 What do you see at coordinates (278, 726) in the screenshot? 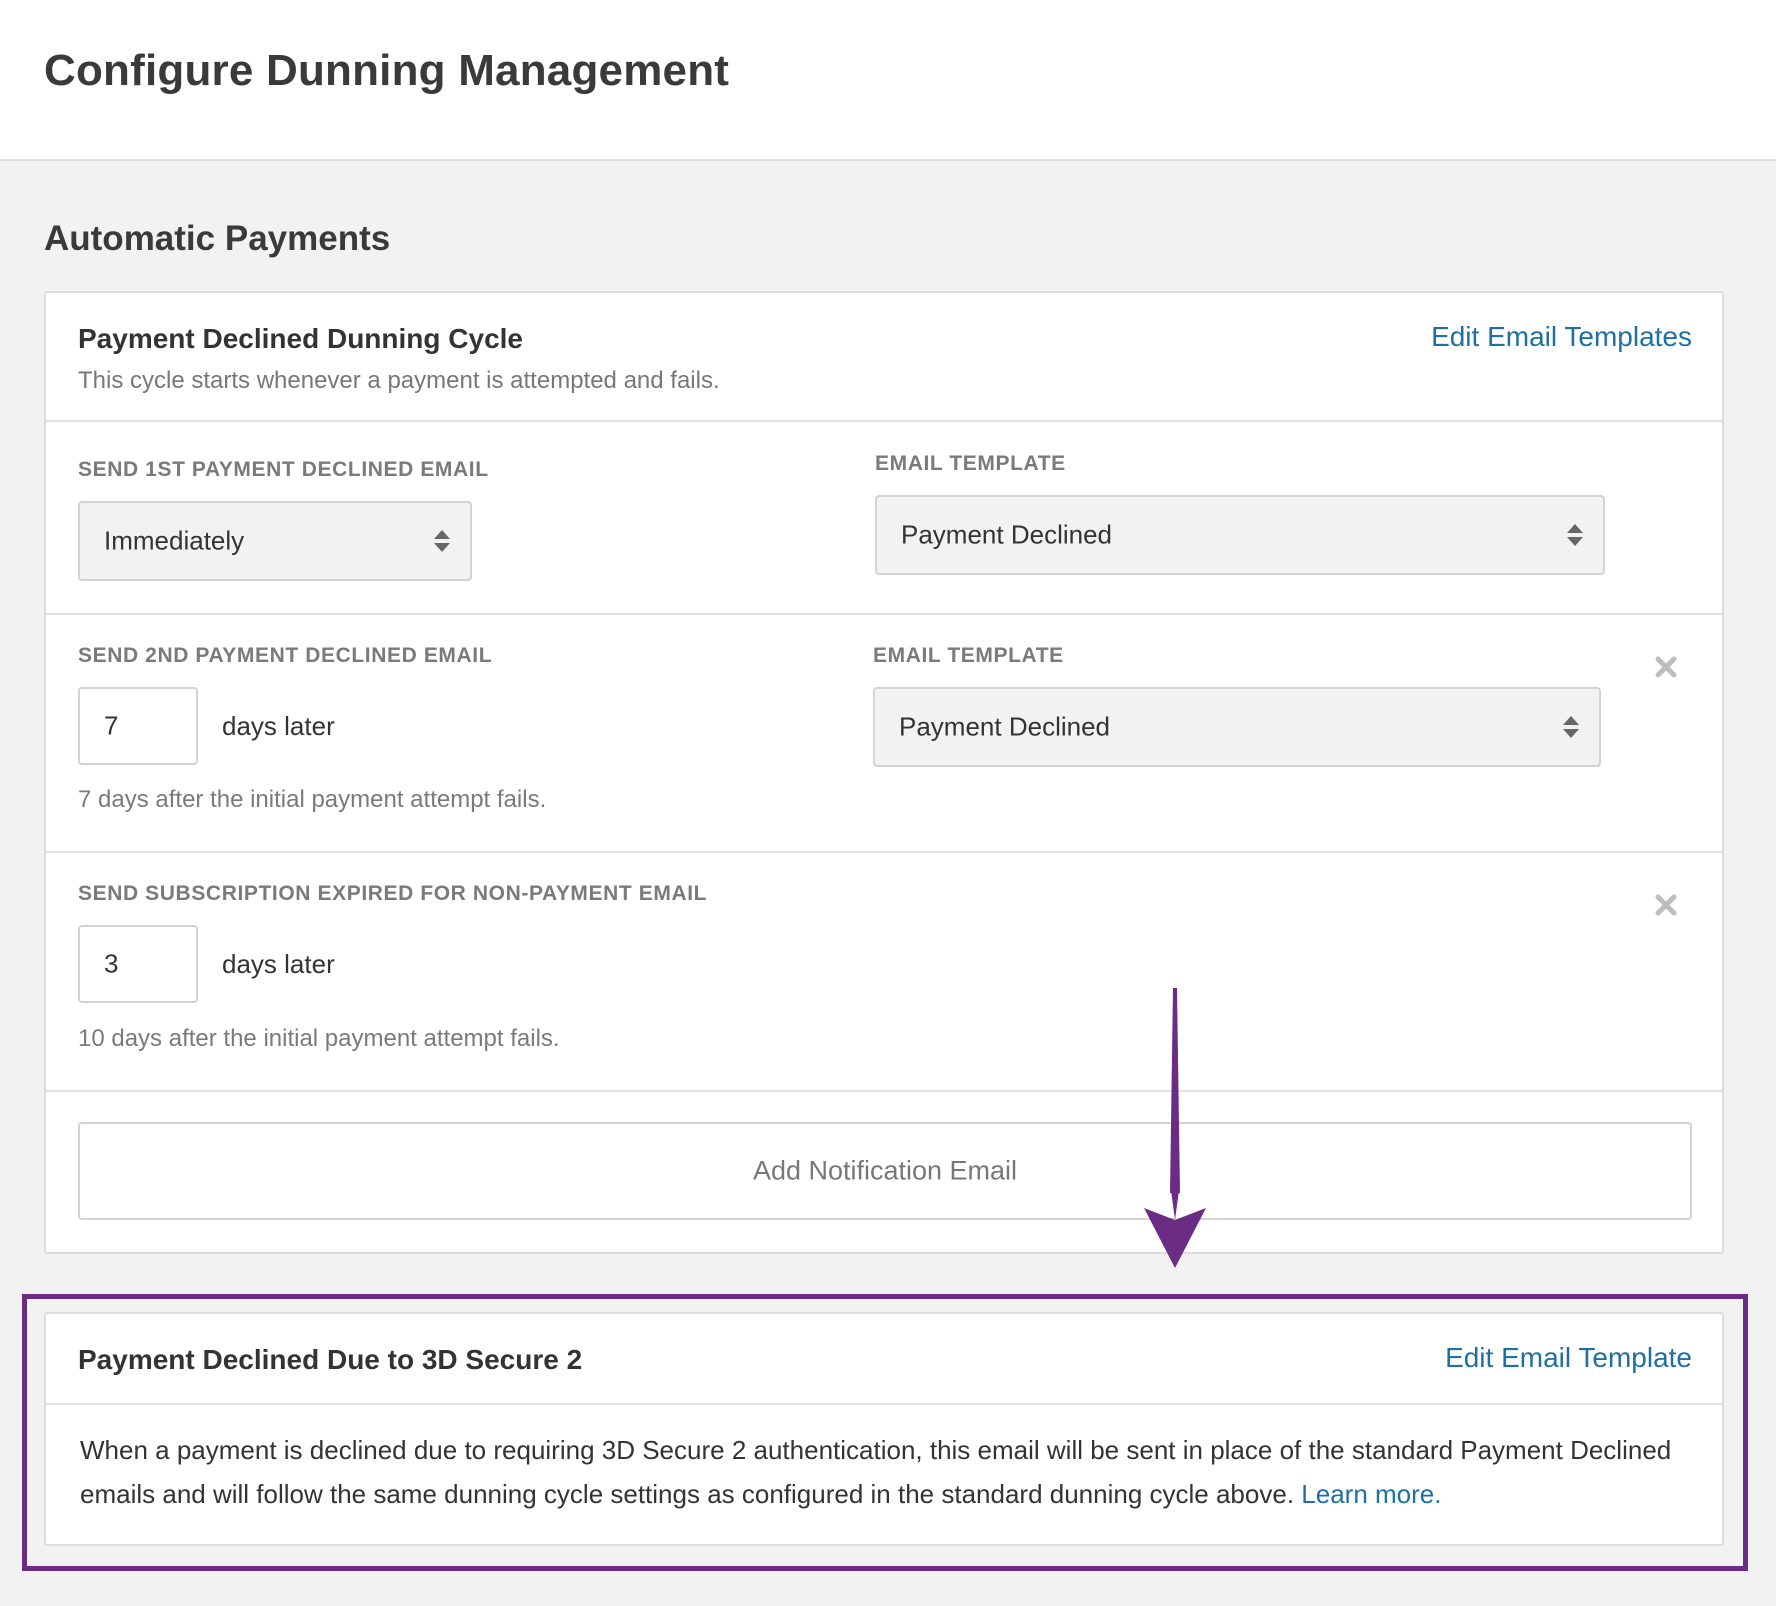
I see `step-2-days-suffix: days later` at bounding box center [278, 726].